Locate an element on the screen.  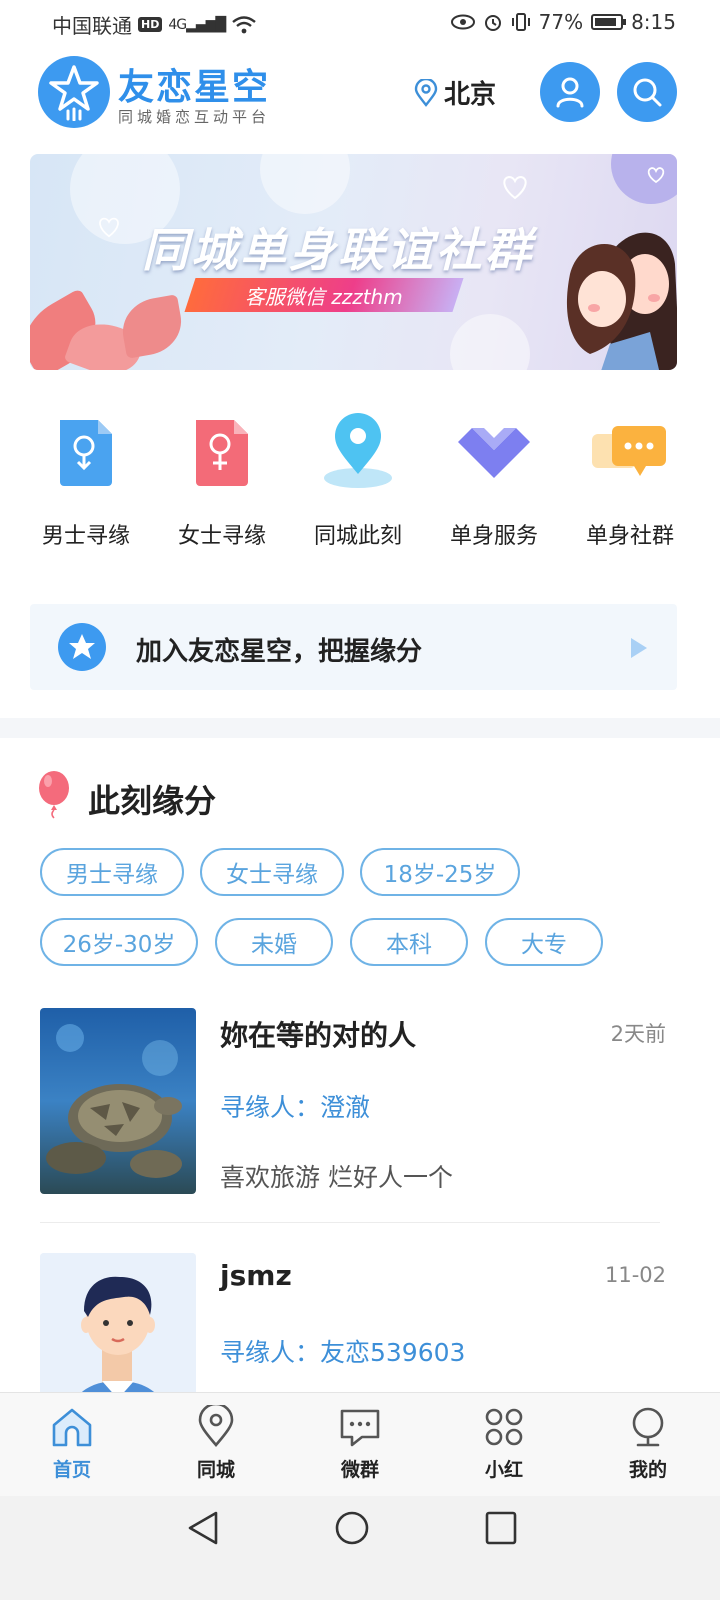
menu-male-search: 男士寻缘 is located at coordinates (86, 485).